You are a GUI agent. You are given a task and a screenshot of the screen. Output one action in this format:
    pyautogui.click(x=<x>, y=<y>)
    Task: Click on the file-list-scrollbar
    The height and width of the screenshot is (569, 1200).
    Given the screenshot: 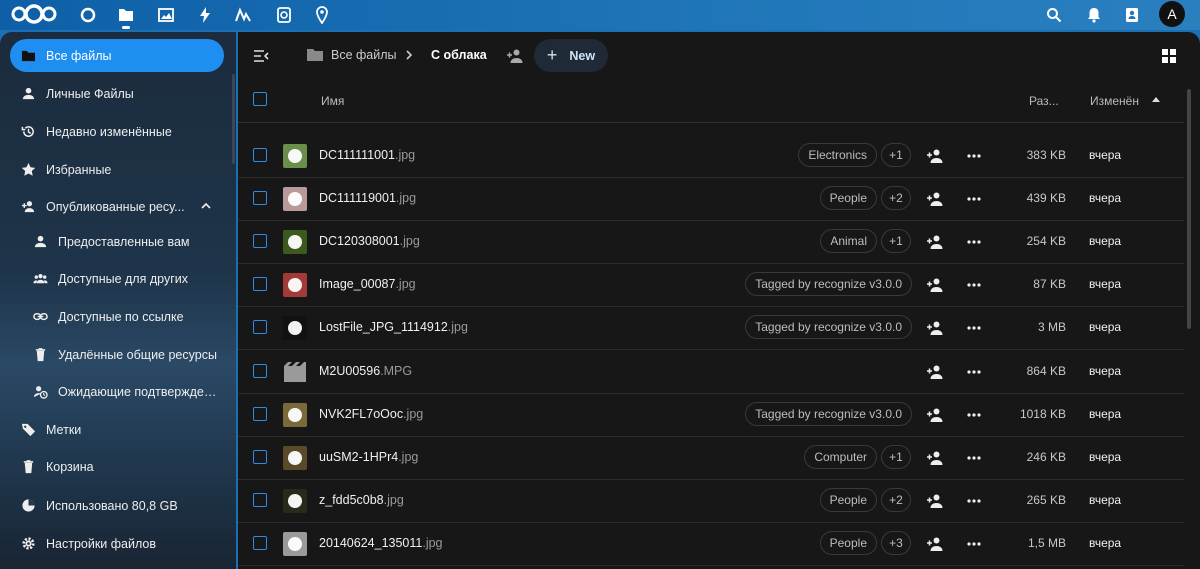 What is the action you would take?
    pyautogui.click(x=1189, y=209)
    